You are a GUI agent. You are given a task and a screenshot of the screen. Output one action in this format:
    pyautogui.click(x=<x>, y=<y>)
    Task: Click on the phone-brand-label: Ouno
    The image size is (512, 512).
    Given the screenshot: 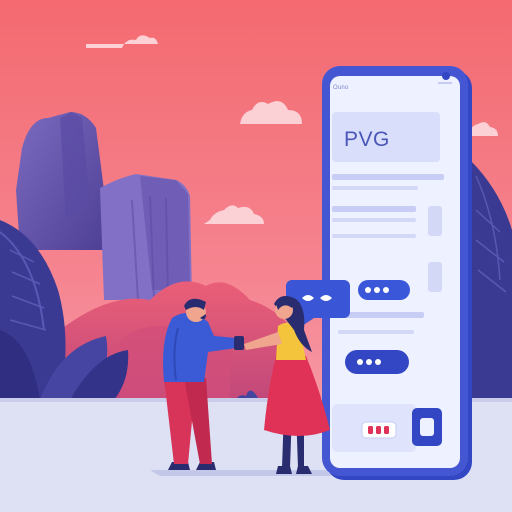 What is the action you would take?
    pyautogui.click(x=341, y=88)
    